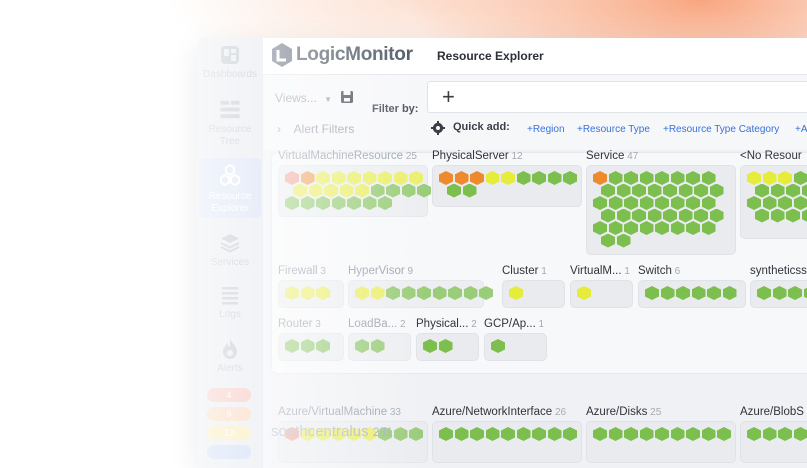 This screenshot has width=807, height=468. Describe the element at coordinates (299, 324) in the screenshot. I see `group-label-router: Router 3` at that location.